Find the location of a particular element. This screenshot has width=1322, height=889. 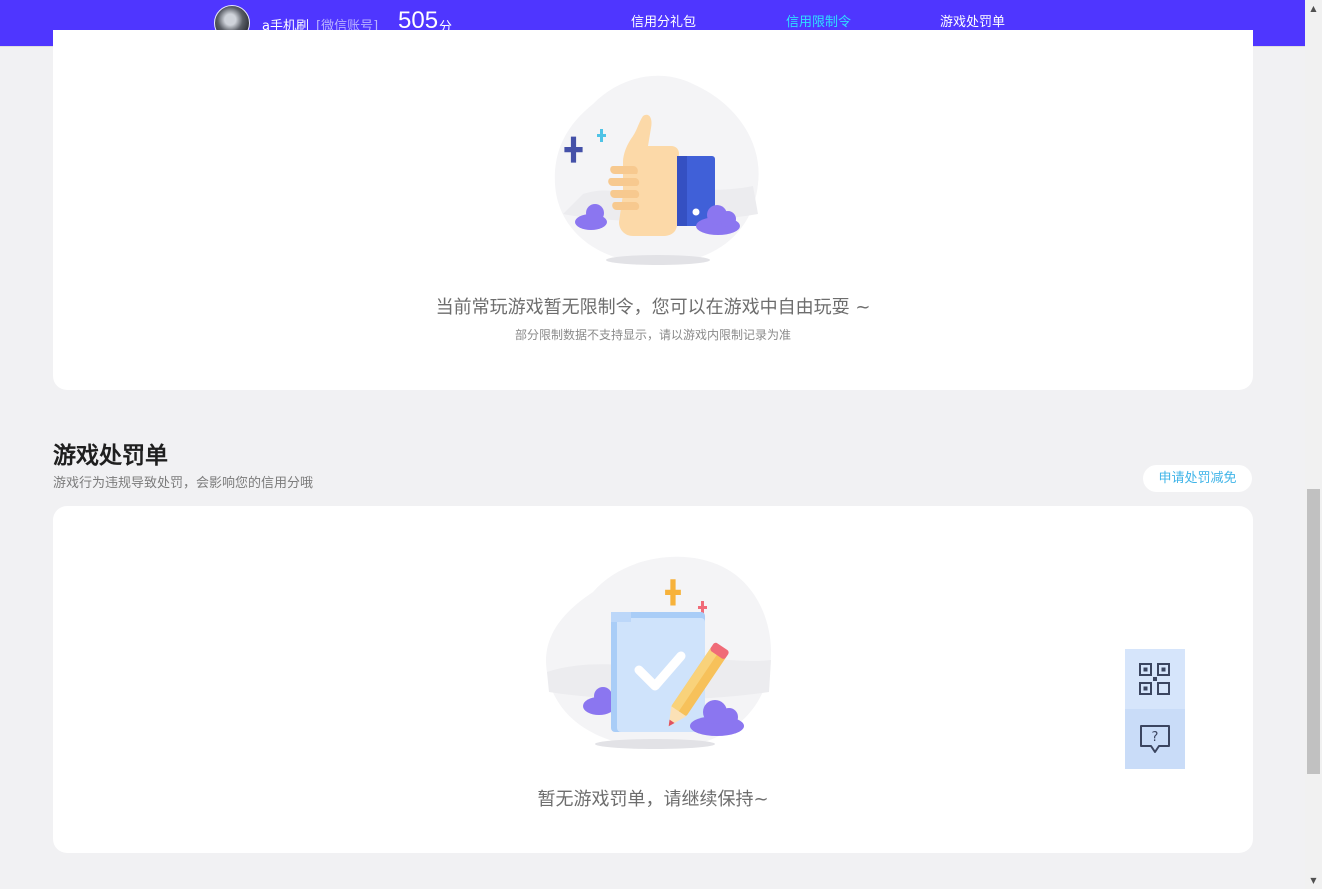

penalty-section-description: 游戏行为违规导致处罚，会影响您的信用分哦 is located at coordinates (183, 483).